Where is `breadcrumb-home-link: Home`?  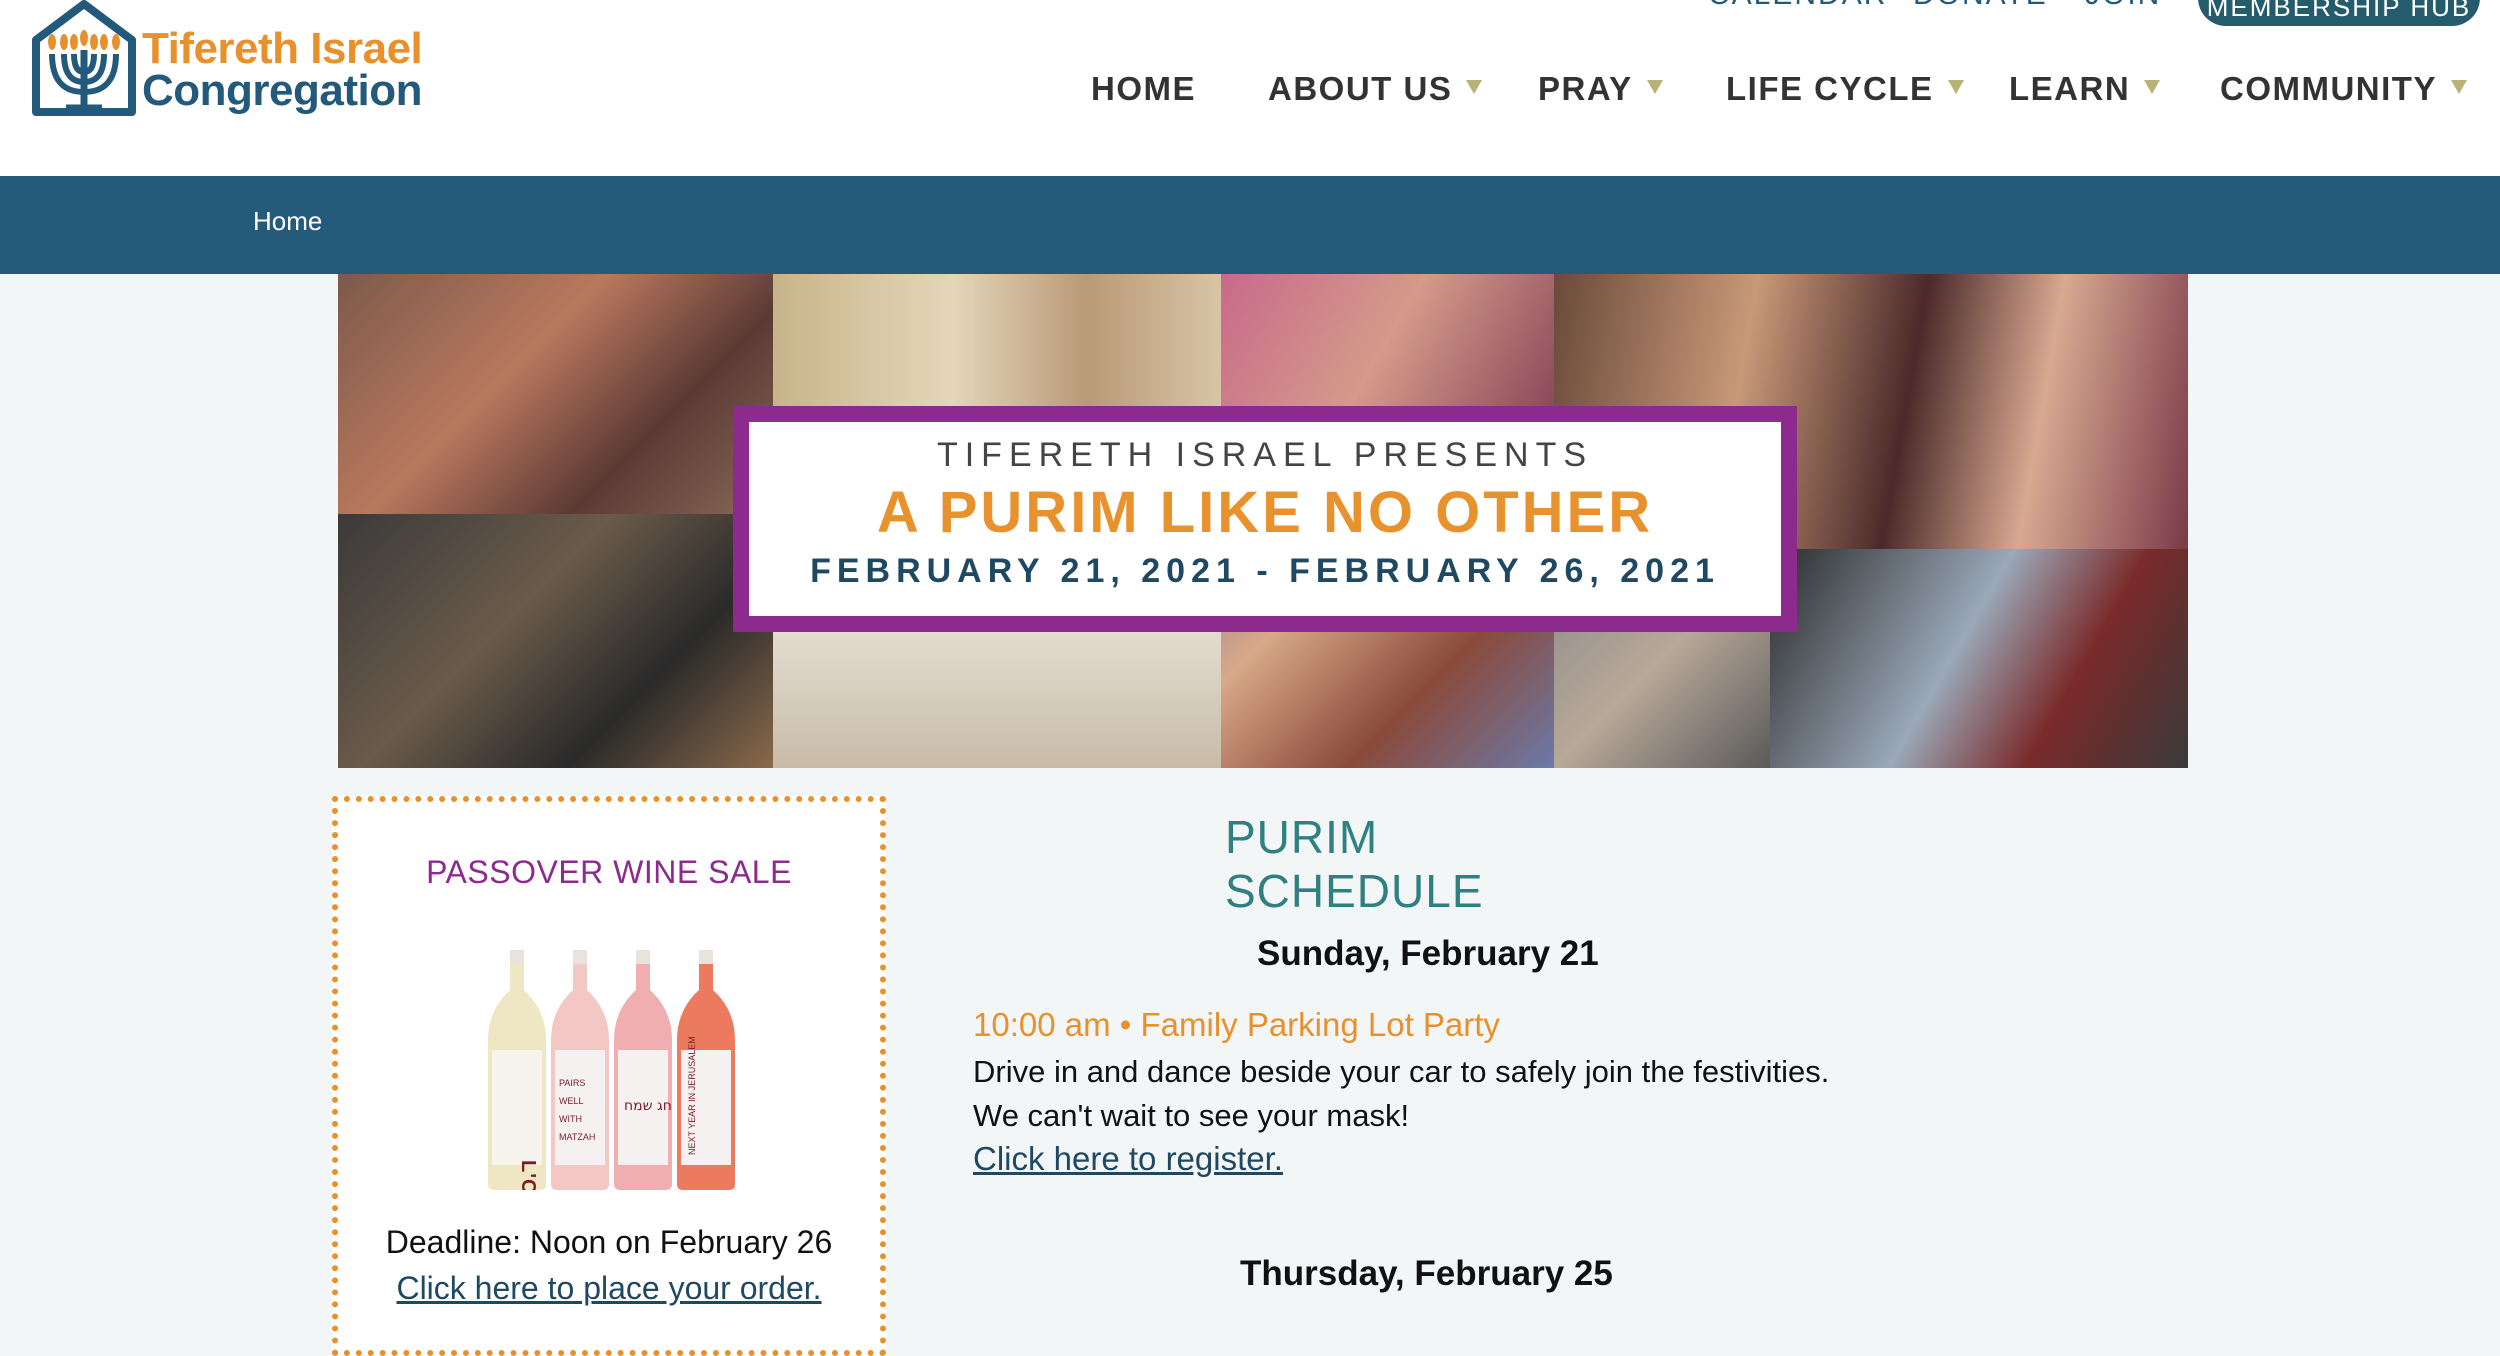 breadcrumb-home-link: Home is located at coordinates (287, 221).